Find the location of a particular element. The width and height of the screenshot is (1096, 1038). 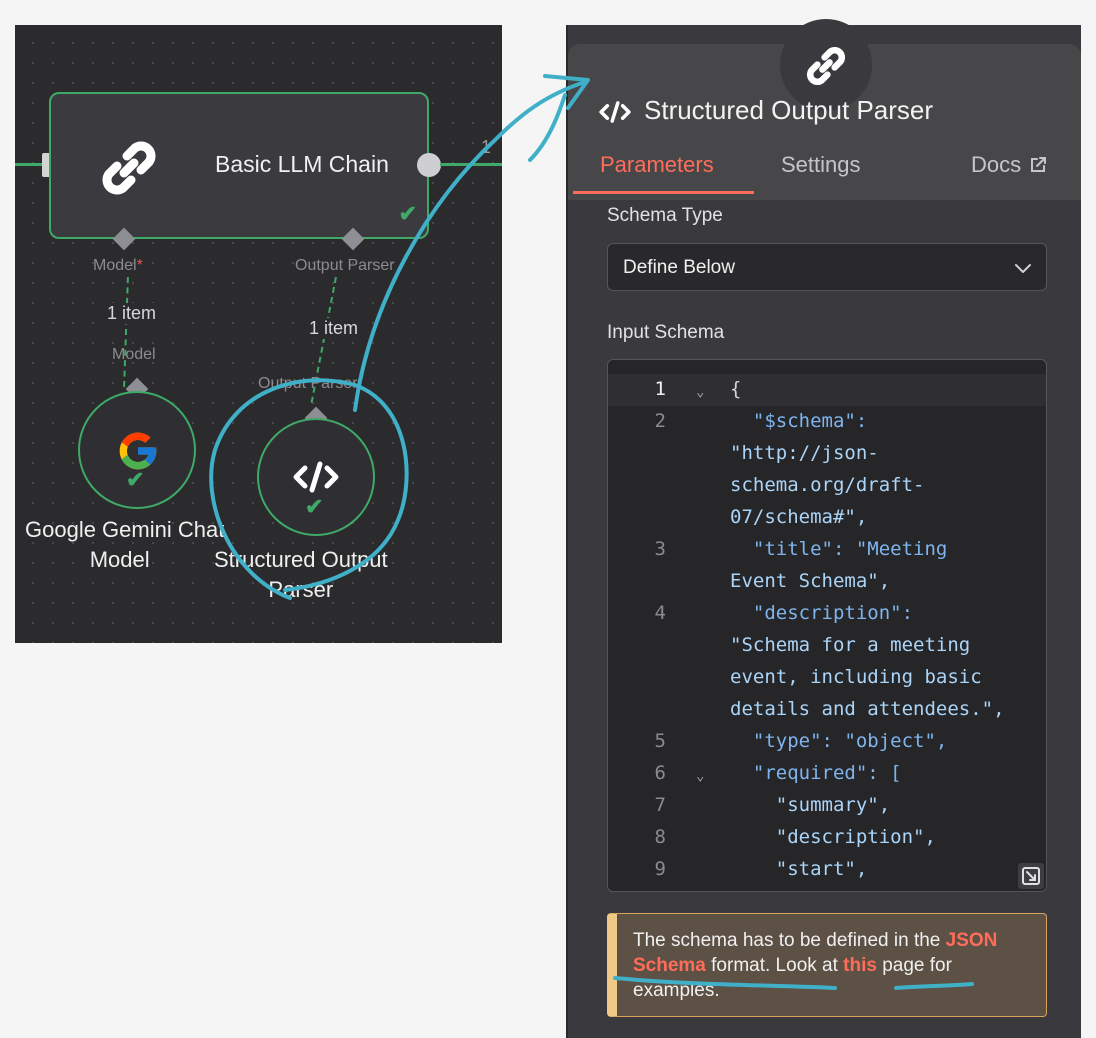

editor-resize-handle is located at coordinates (1031, 876).